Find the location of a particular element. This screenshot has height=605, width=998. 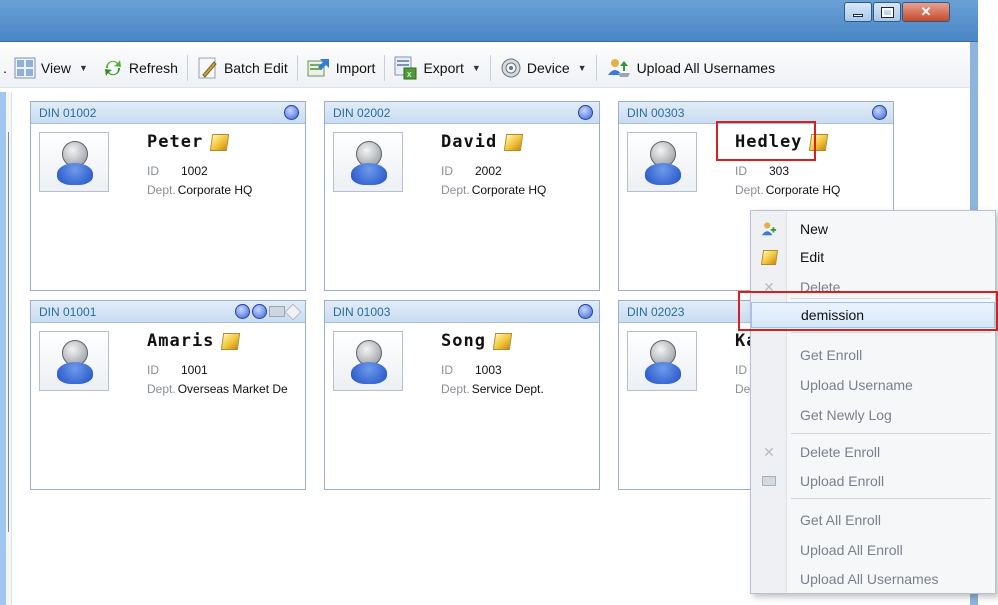

menu-label: Get All Enroll is located at coordinates (840, 520).